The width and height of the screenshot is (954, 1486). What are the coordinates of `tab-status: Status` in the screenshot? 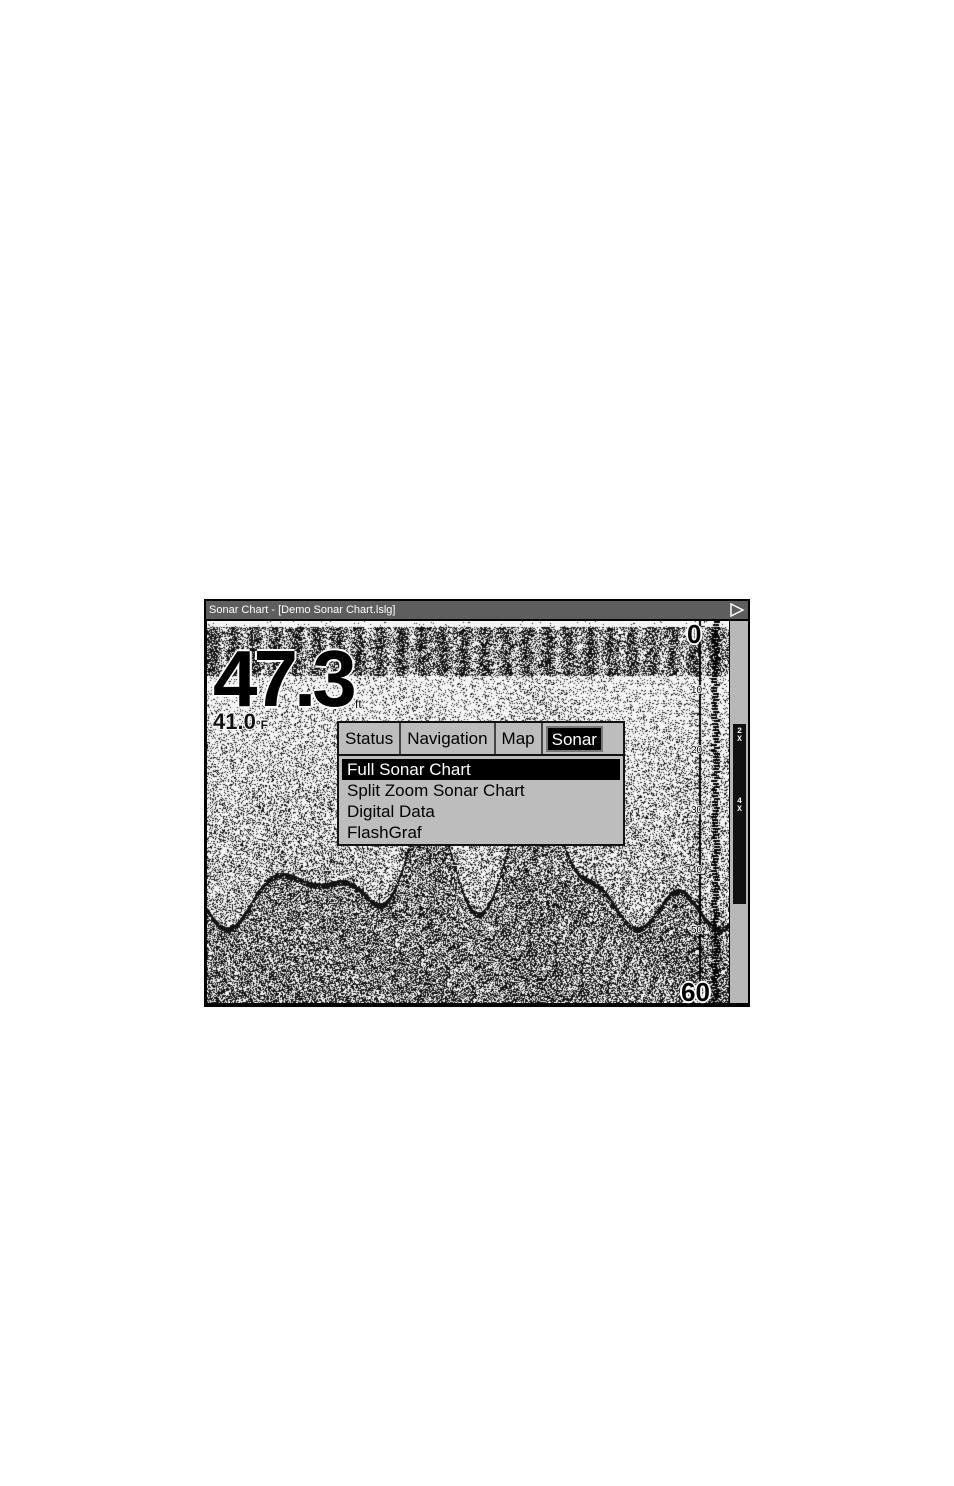 It's located at (370, 739).